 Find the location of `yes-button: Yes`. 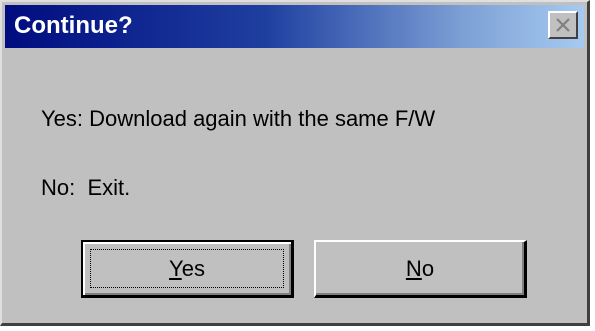

yes-button: Yes is located at coordinates (187, 269).